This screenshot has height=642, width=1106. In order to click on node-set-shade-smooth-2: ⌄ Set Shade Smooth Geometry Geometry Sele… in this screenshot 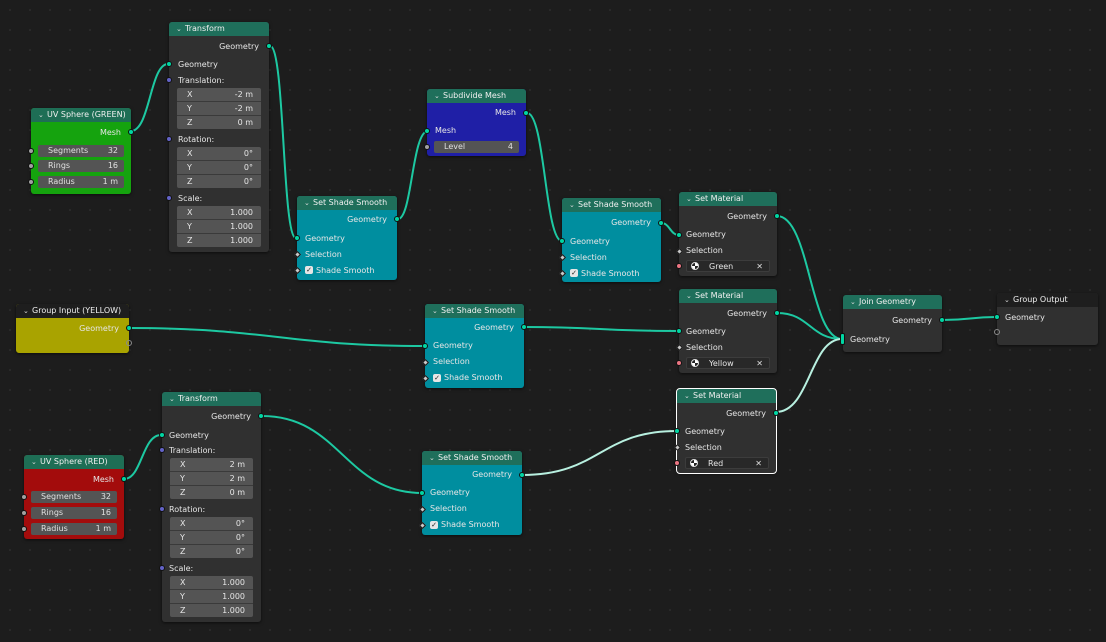, I will do `click(611, 240)`.